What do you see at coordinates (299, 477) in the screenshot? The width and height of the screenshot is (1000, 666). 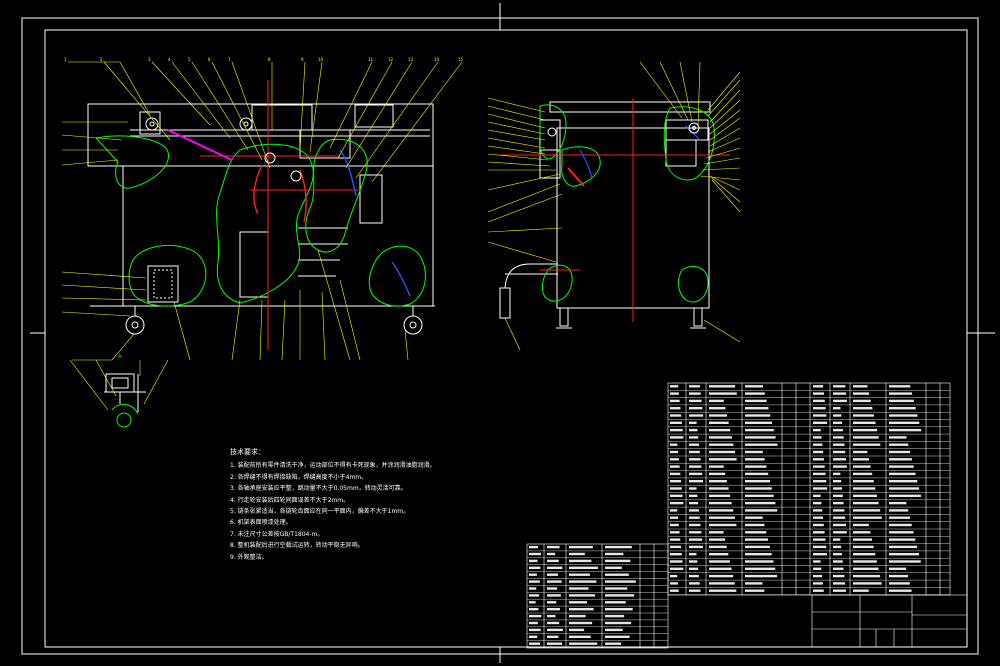 I see `note-line: 2. 各焊缝不得有焊接缺陷，焊缝高度不小于4mm。` at bounding box center [299, 477].